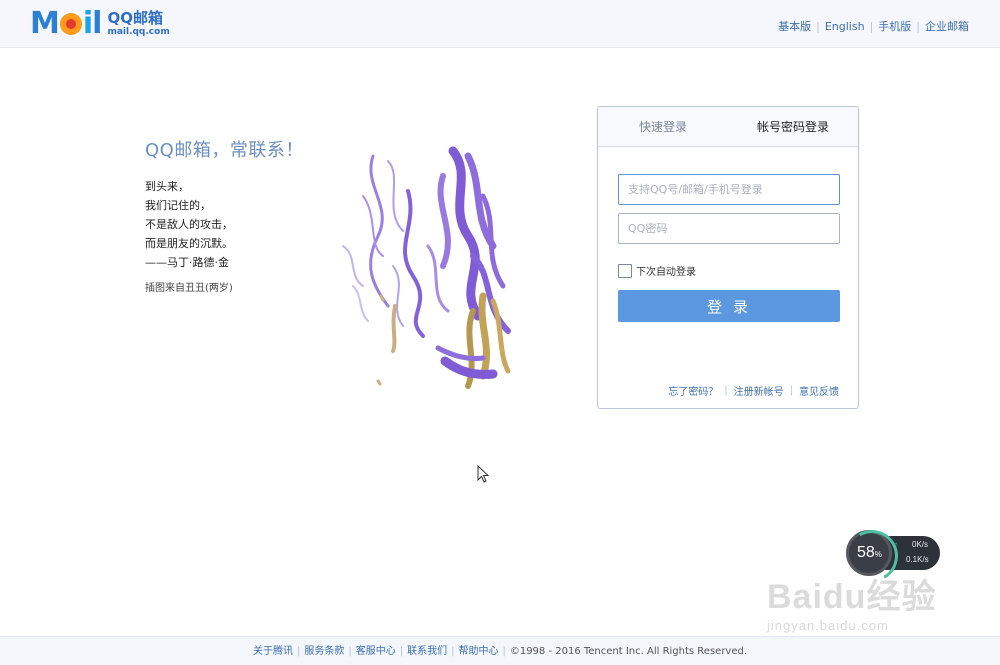  Describe the element at coordinates (922, 544) in the screenshot. I see `upload-speed-unit: K/s` at that location.